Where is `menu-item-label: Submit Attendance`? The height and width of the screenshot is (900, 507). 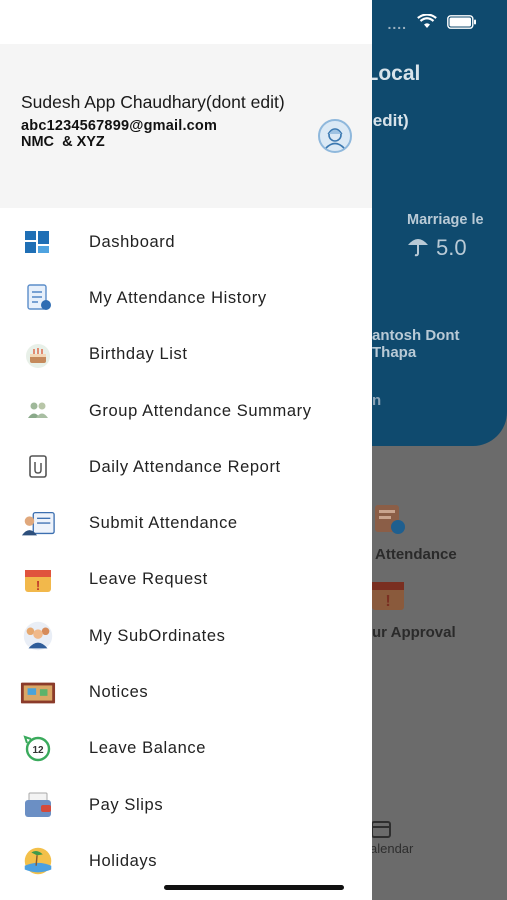 menu-item-label: Submit Attendance is located at coordinates (163, 523).